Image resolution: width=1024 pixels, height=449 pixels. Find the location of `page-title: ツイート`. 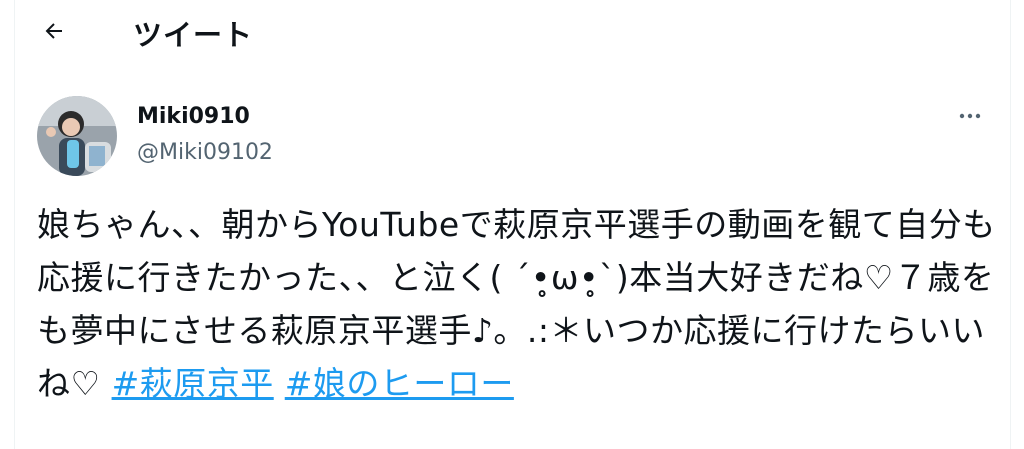

page-title: ツイート is located at coordinates (193, 35).